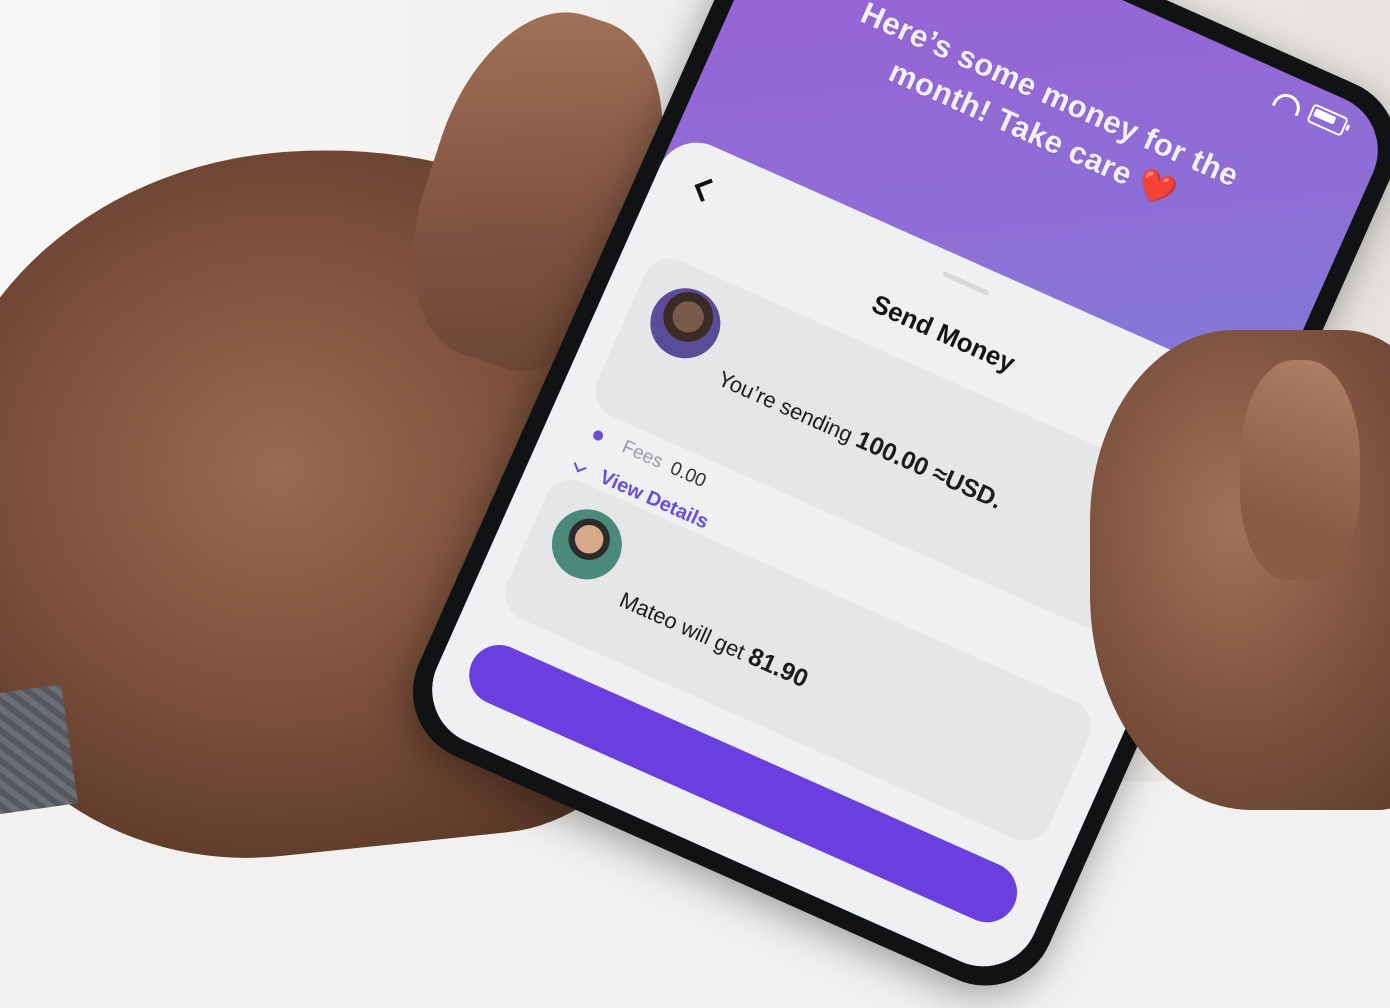 This screenshot has width=1390, height=1008. I want to click on sheet-grabber, so click(965, 283).